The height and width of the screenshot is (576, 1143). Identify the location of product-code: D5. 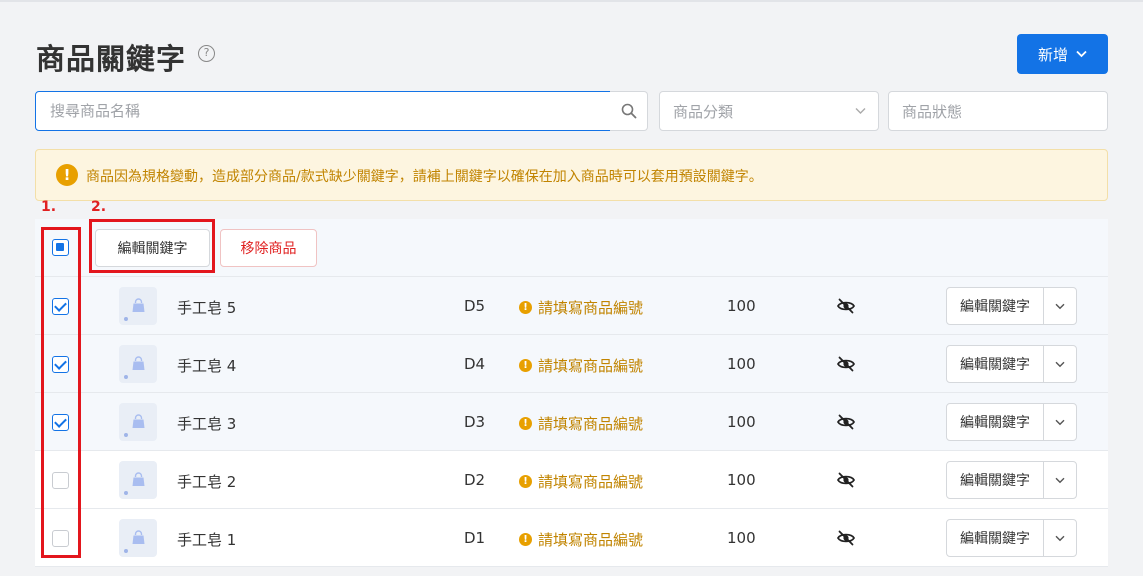
(475, 306).